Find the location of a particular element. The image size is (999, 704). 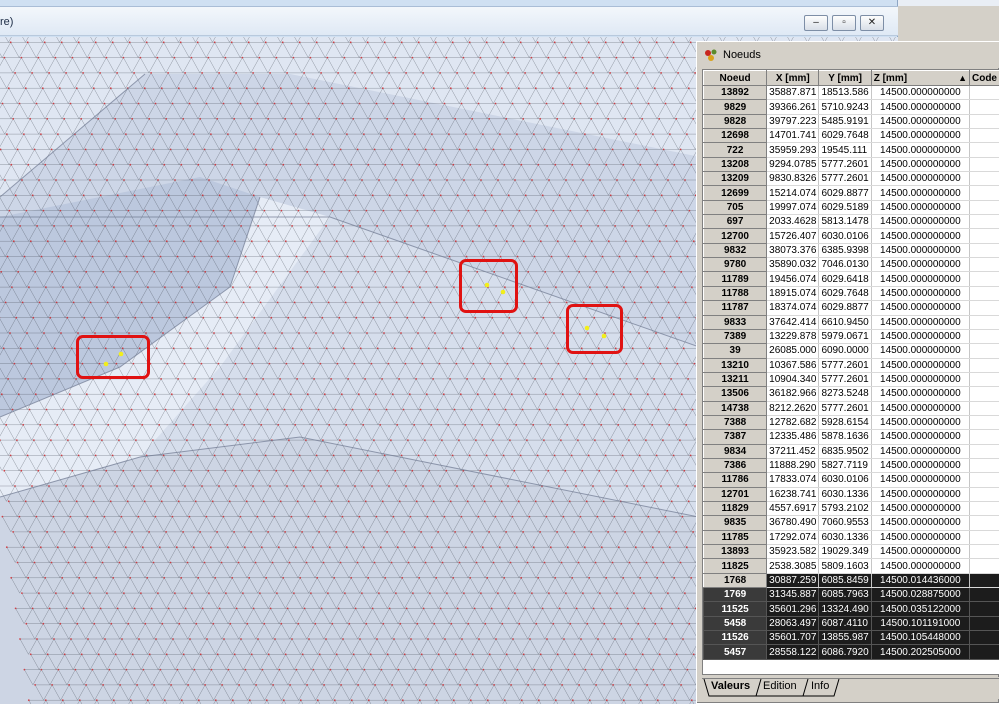

cell-id: 12701 is located at coordinates (735, 494).